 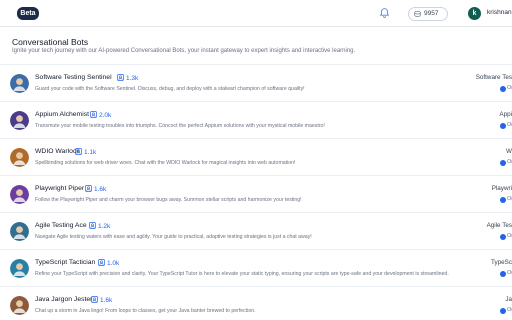 What do you see at coordinates (61, 225) in the screenshot?
I see `bot-name: Agile Testing Ace` at bounding box center [61, 225].